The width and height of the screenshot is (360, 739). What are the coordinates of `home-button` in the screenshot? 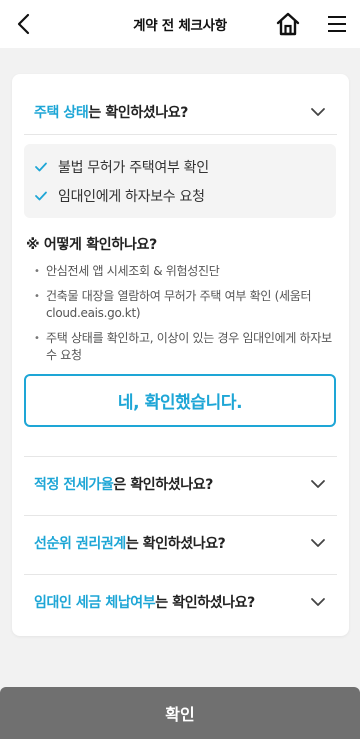 It's located at (288, 24).